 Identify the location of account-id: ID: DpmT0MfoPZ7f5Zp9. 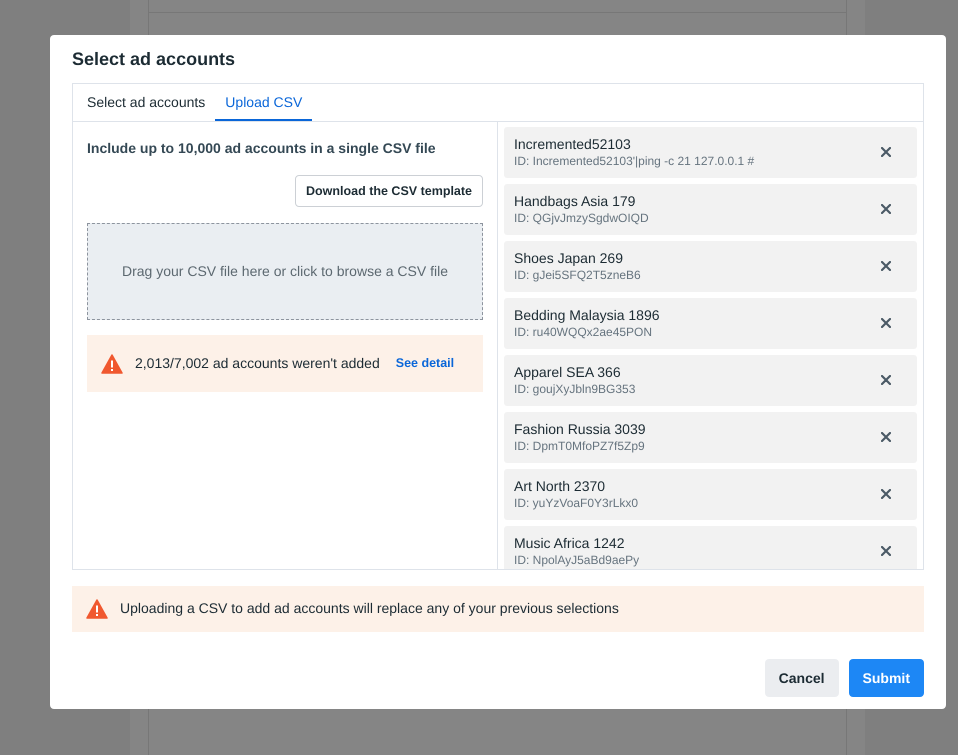
(580, 446).